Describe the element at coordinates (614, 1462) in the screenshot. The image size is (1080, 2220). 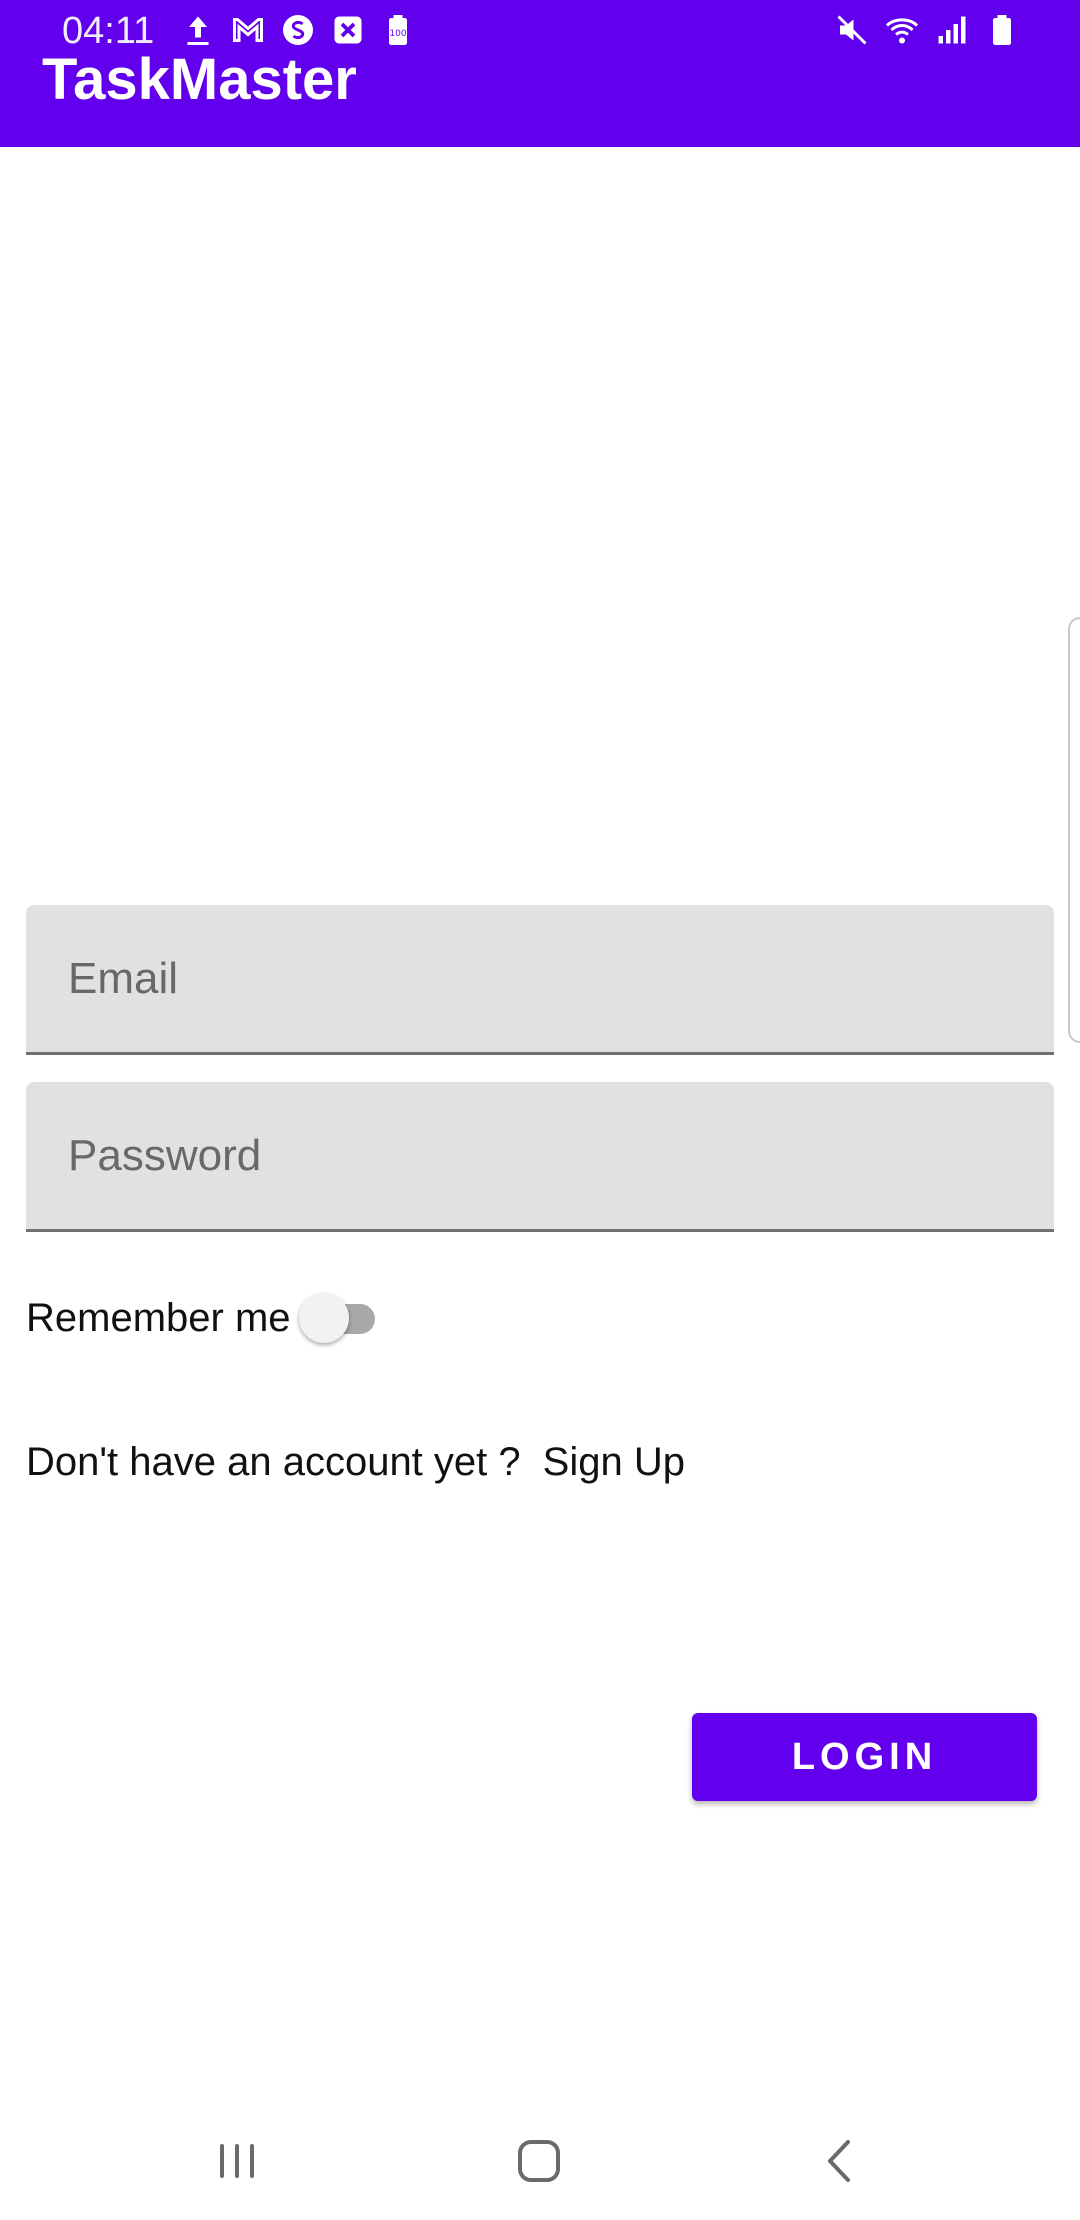
I see `signup-link: Sign Up` at that location.